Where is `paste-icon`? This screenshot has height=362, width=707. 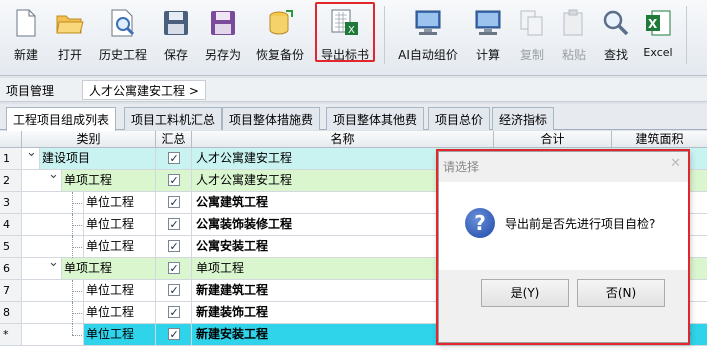 paste-icon is located at coordinates (574, 23).